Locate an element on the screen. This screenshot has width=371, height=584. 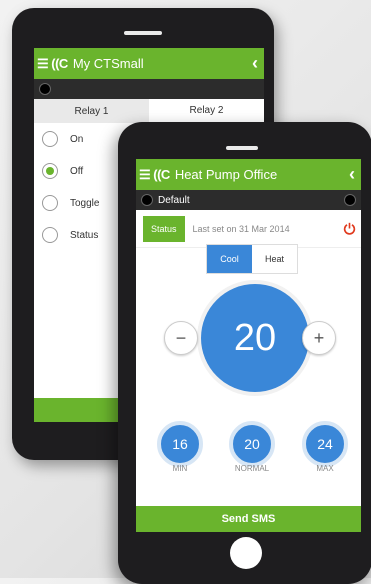
status-button: Status is located at coordinates (164, 228).